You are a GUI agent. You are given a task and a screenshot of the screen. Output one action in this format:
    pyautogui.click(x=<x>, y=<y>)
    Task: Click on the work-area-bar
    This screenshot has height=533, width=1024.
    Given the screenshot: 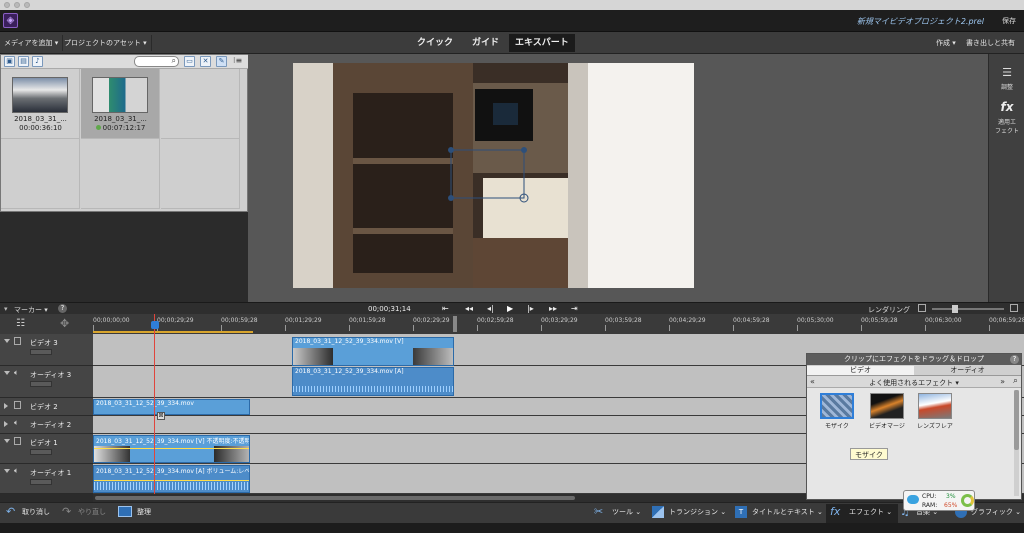 What is the action you would take?
    pyautogui.click(x=173, y=332)
    